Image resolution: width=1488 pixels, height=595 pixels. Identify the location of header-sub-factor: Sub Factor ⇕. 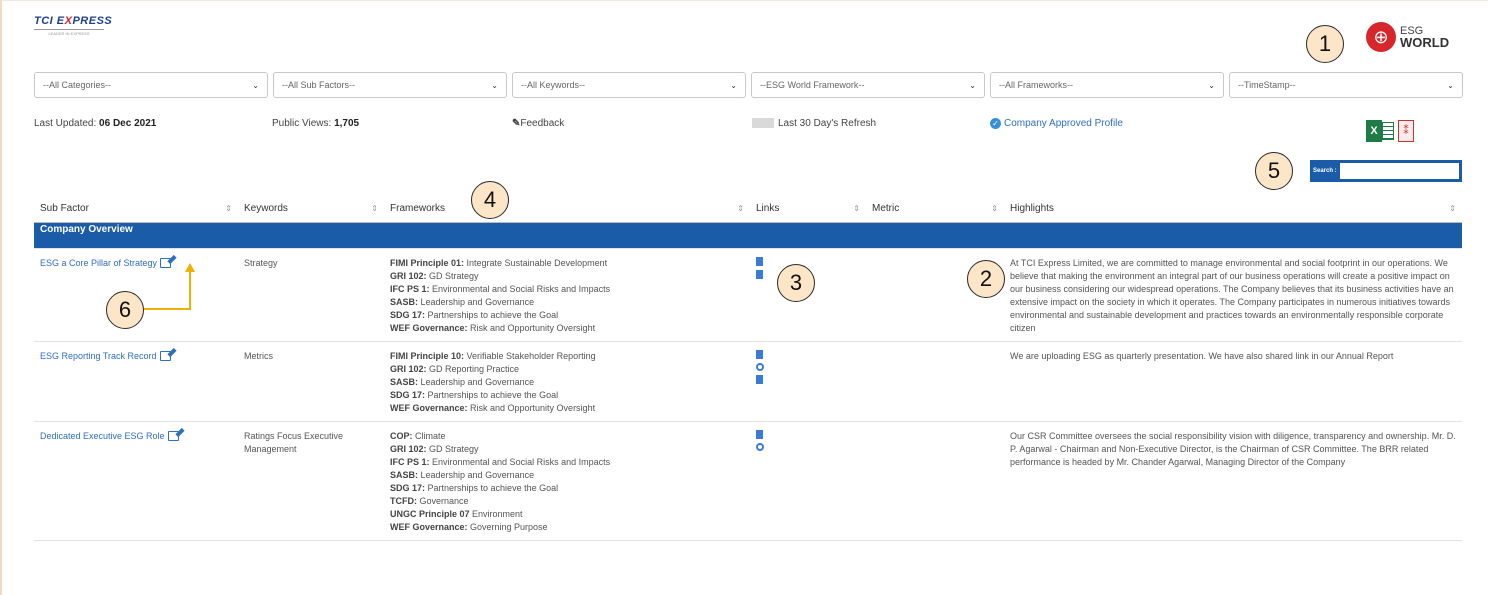
(136, 209).